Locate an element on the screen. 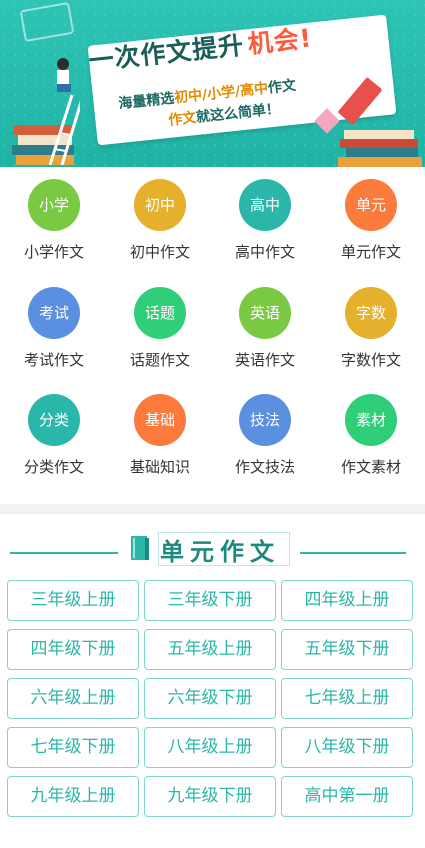 The image size is (425, 848). category-label: 作文素材 is located at coordinates (370, 467).